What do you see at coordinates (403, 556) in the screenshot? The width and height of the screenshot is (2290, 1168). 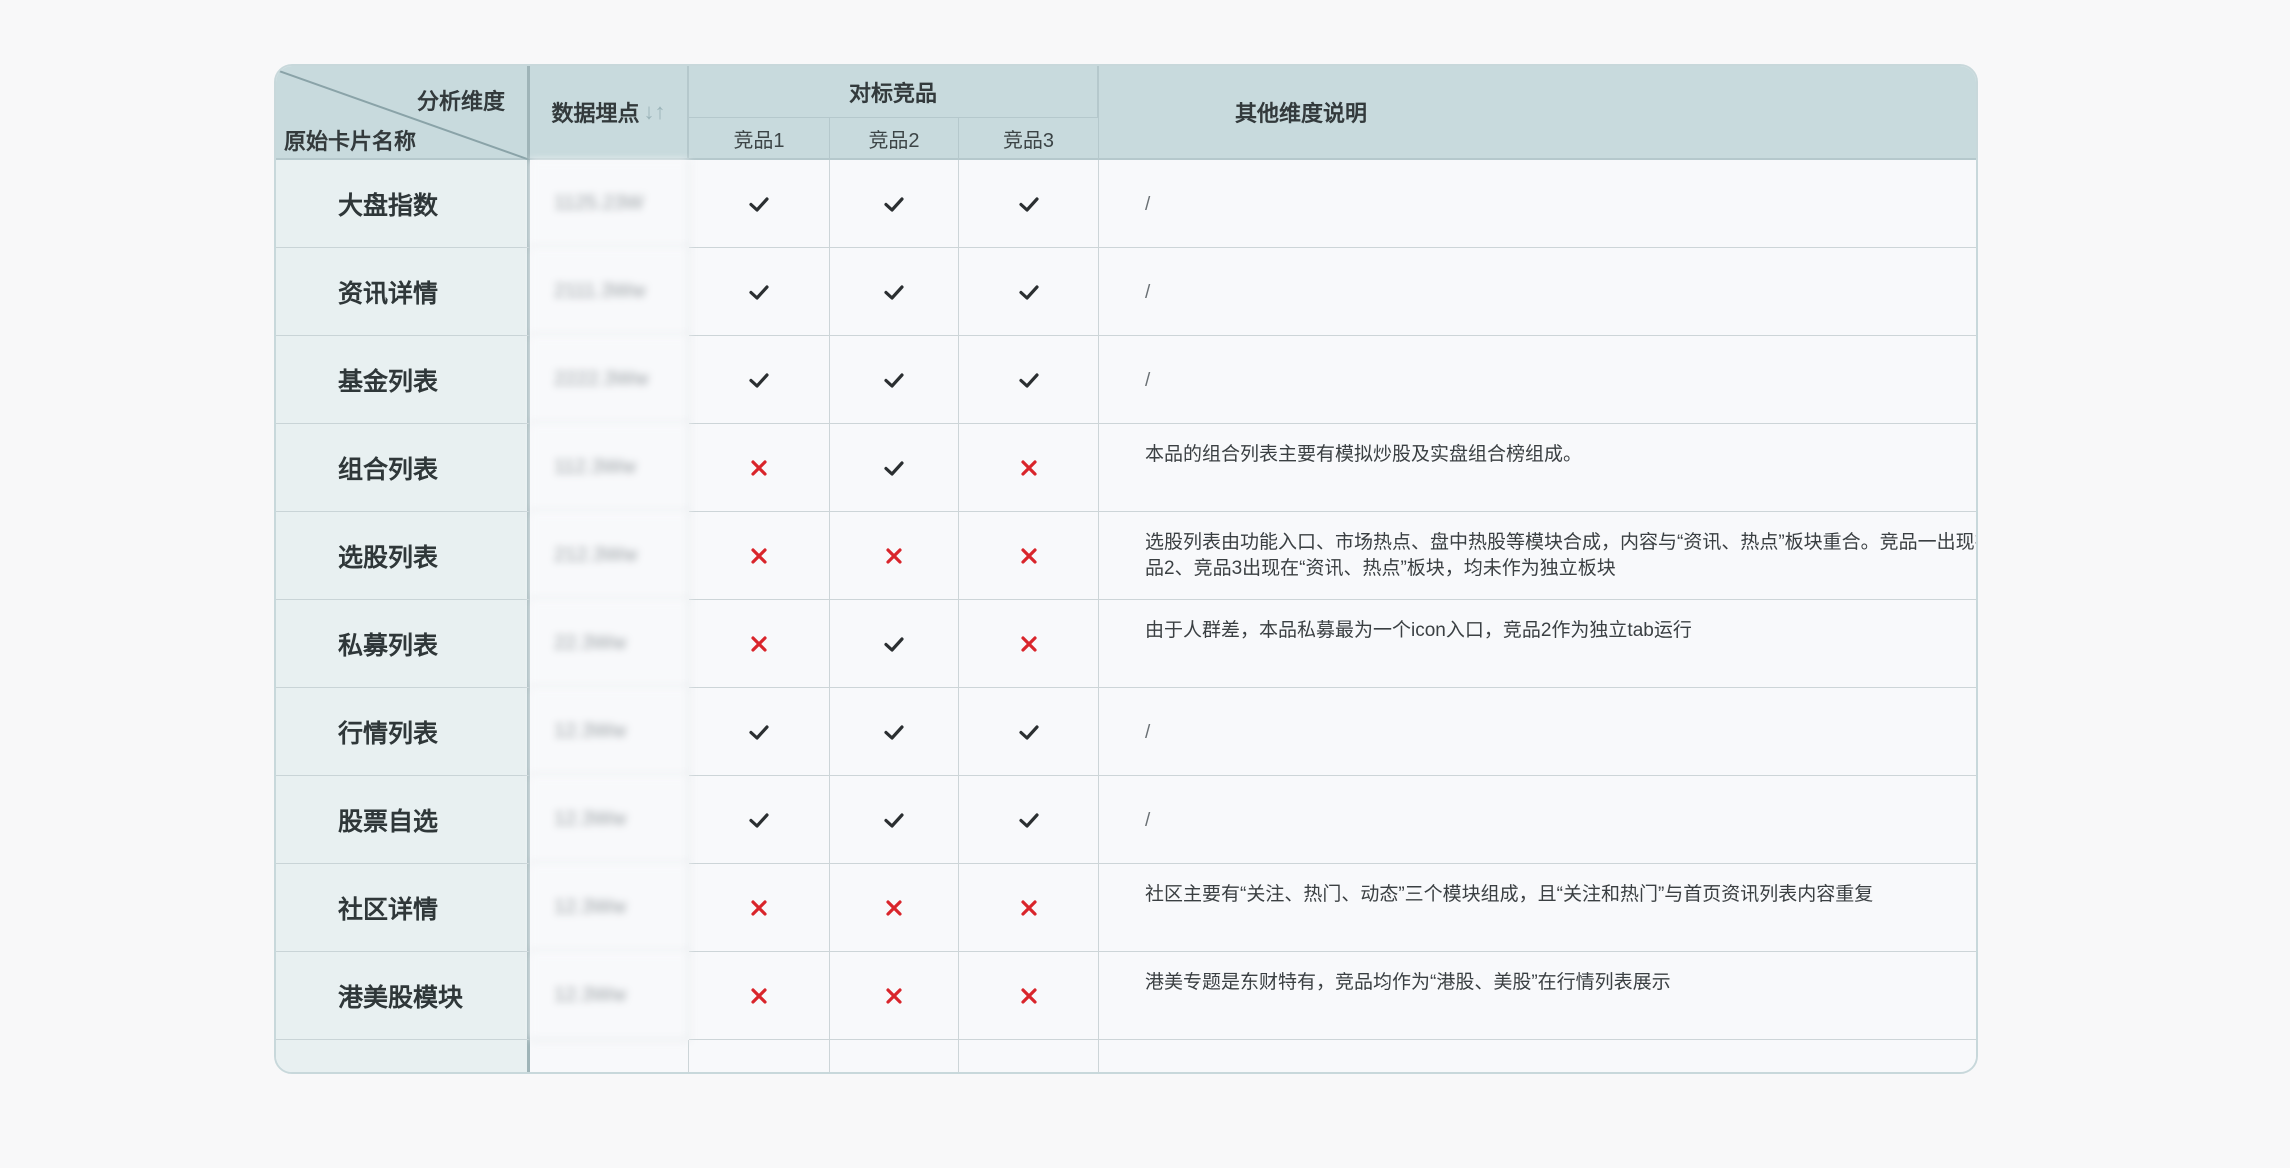 I see `row-name: 选股列表` at bounding box center [403, 556].